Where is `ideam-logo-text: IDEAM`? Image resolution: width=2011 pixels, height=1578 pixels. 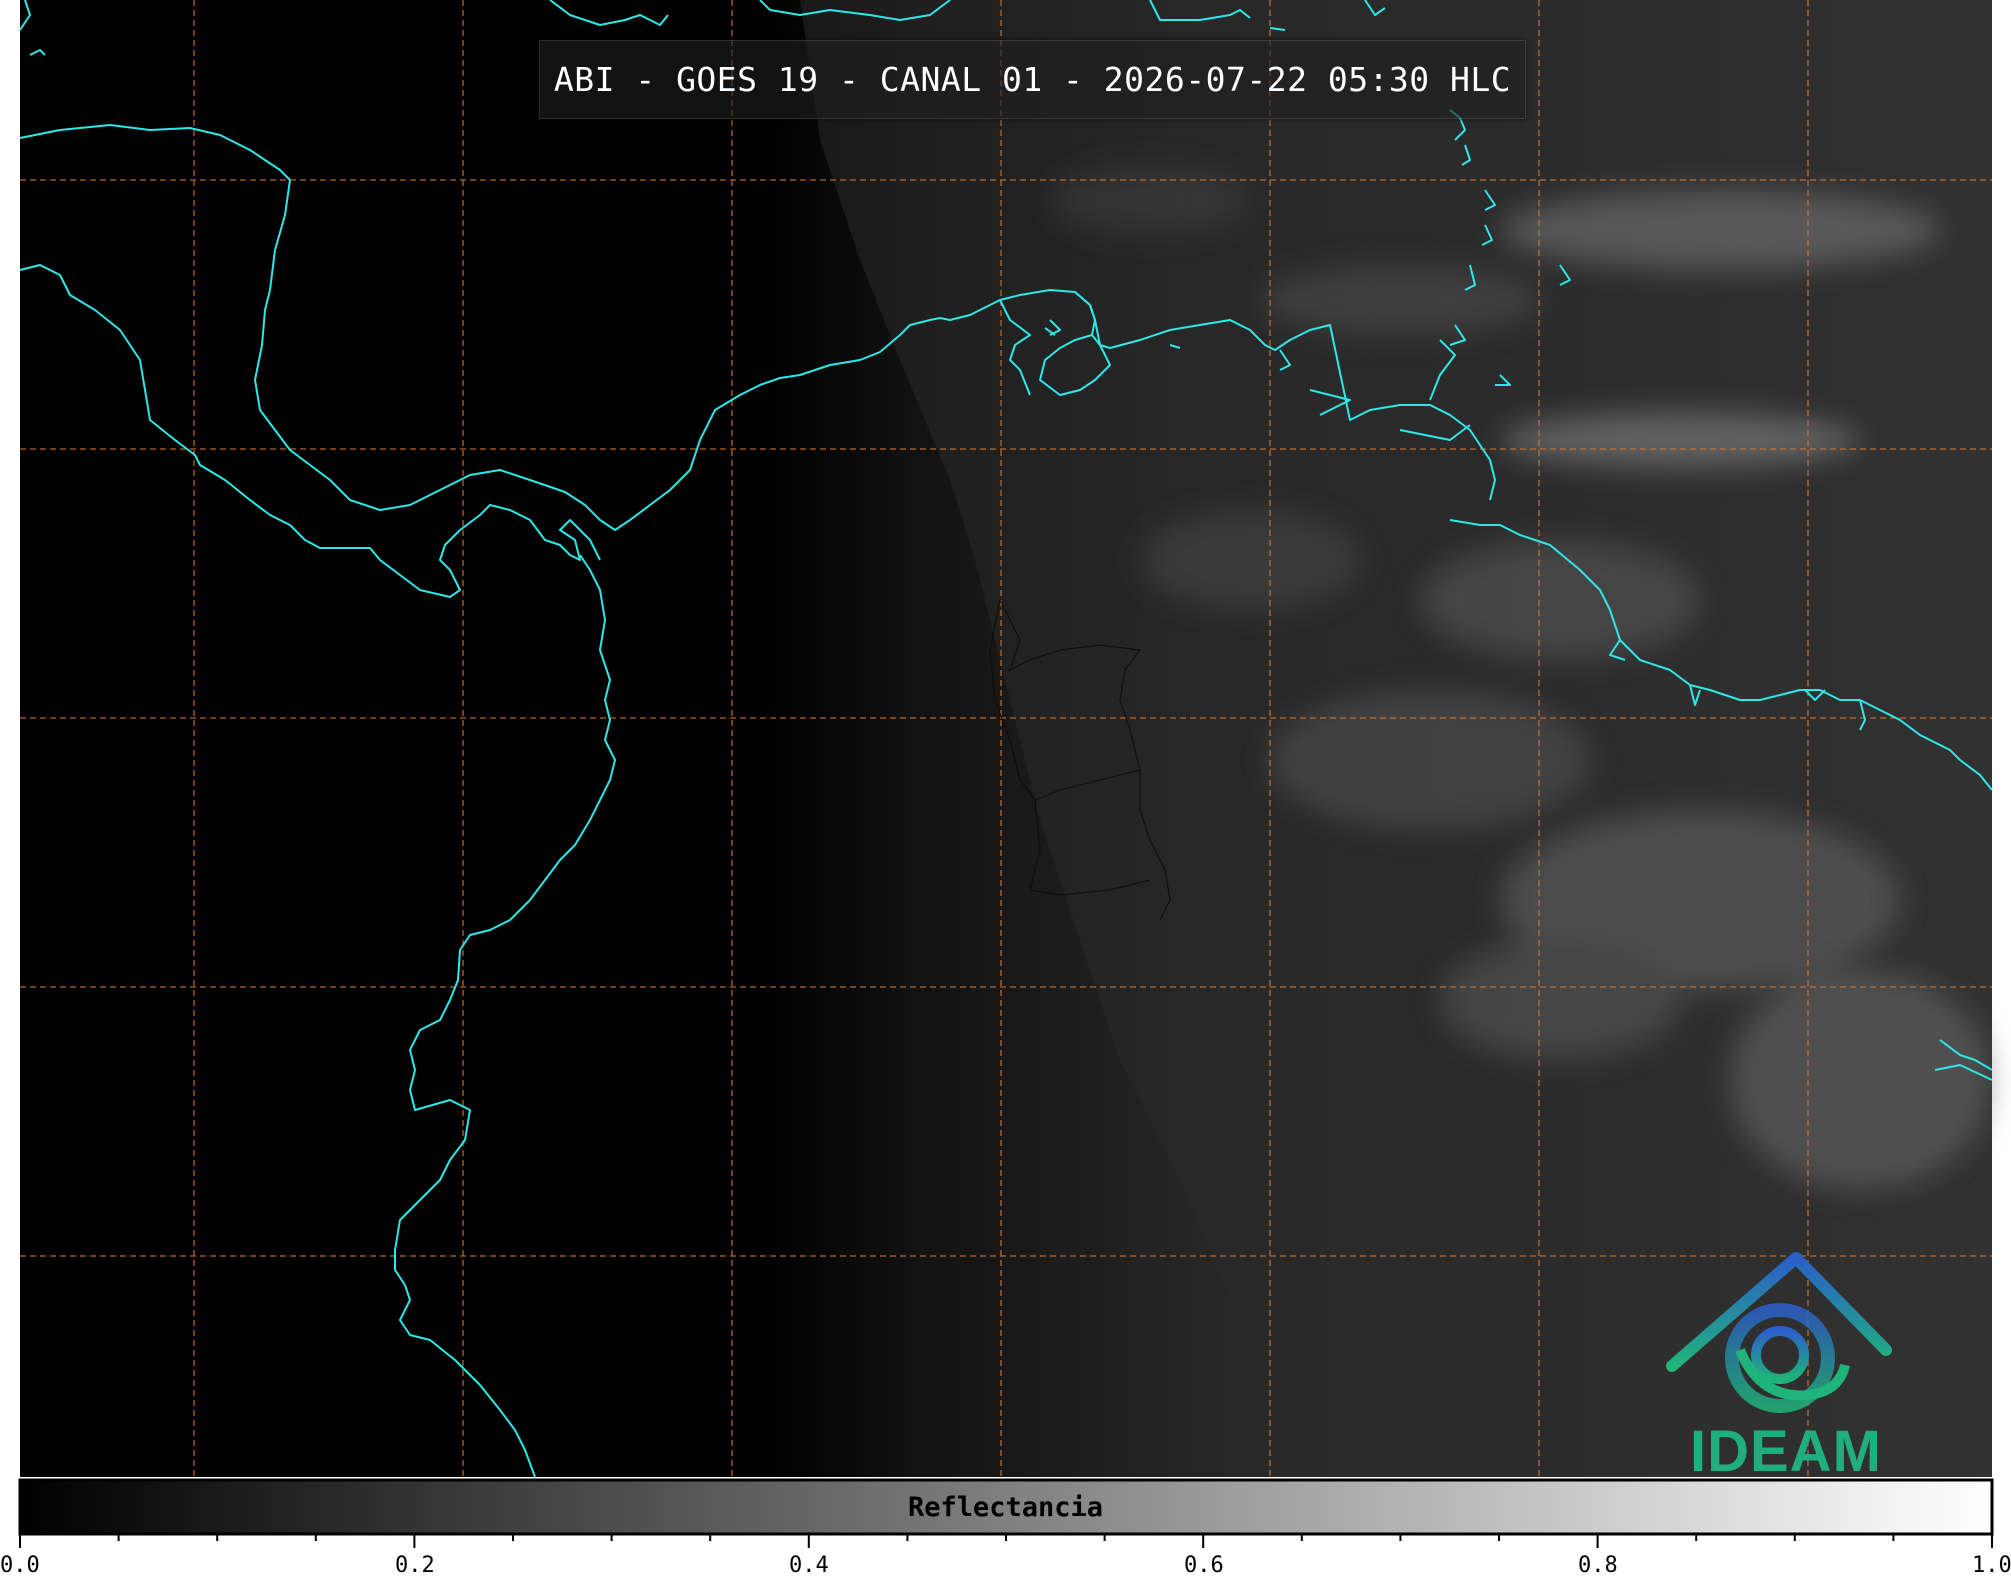
ideam-logo-text: IDEAM is located at coordinates (1786, 1451).